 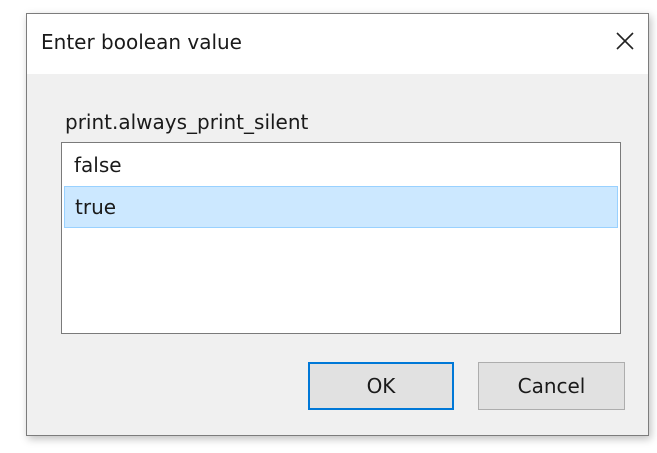 I want to click on dialog-title: Enter boolean value, so click(x=141, y=42).